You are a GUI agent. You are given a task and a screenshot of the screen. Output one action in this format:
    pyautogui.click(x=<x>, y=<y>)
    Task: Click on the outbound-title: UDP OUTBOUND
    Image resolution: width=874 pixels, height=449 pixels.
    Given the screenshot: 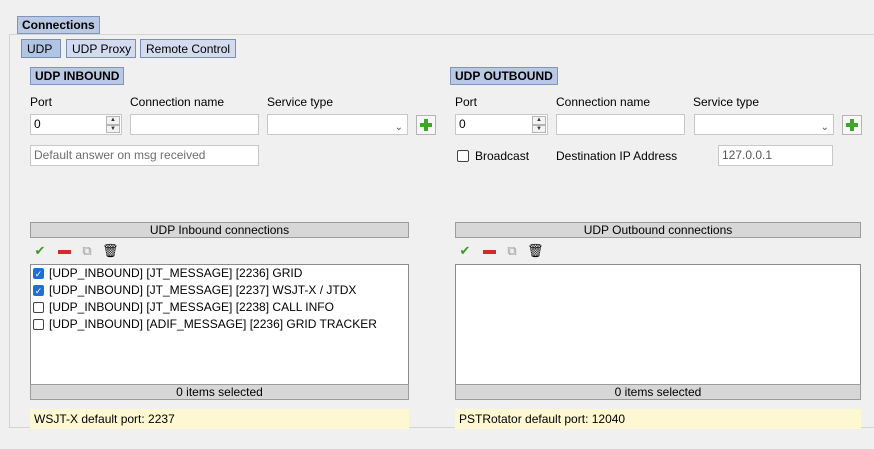 What is the action you would take?
    pyautogui.click(x=504, y=76)
    